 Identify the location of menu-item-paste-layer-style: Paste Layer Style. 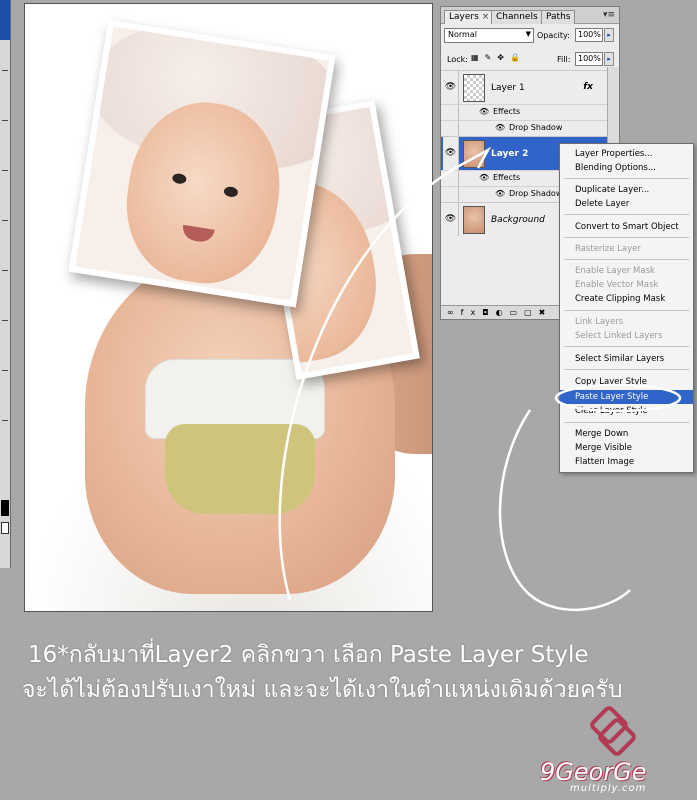
(626, 397).